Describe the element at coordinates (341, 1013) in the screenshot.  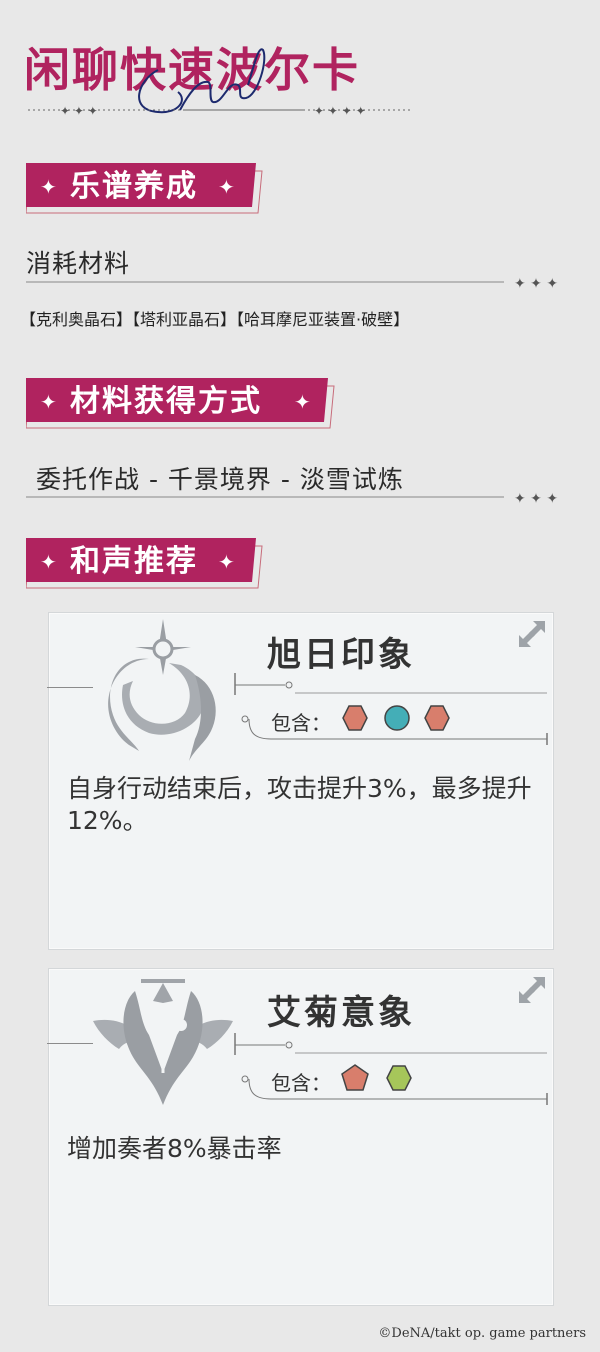
I see `card-title: 艾菊意象` at that location.